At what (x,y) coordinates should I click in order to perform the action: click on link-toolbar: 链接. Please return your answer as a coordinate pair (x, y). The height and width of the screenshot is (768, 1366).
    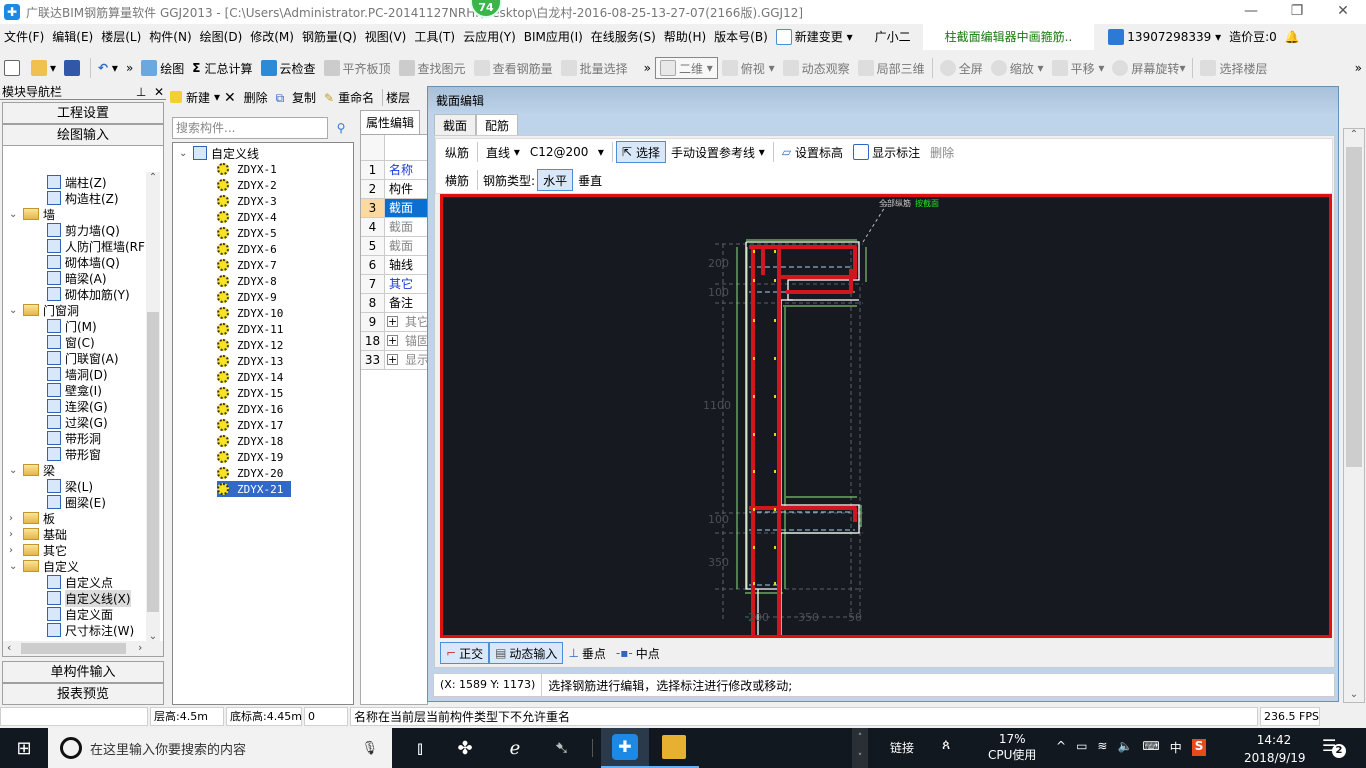
    Looking at the image, I should click on (902, 747).